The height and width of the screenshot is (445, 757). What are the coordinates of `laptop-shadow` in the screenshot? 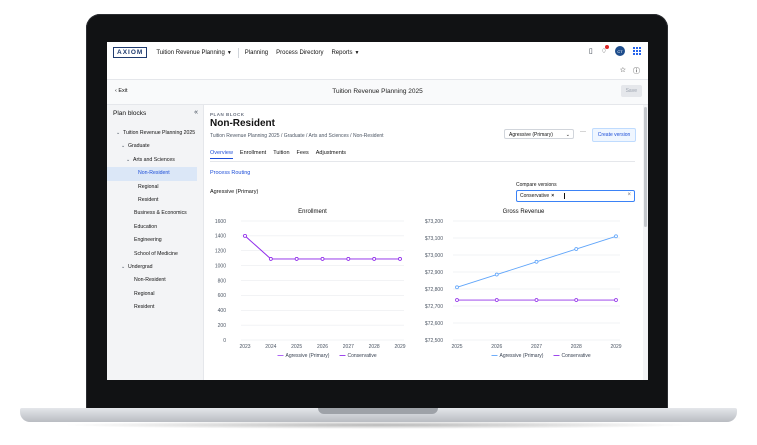 It's located at (378, 425).